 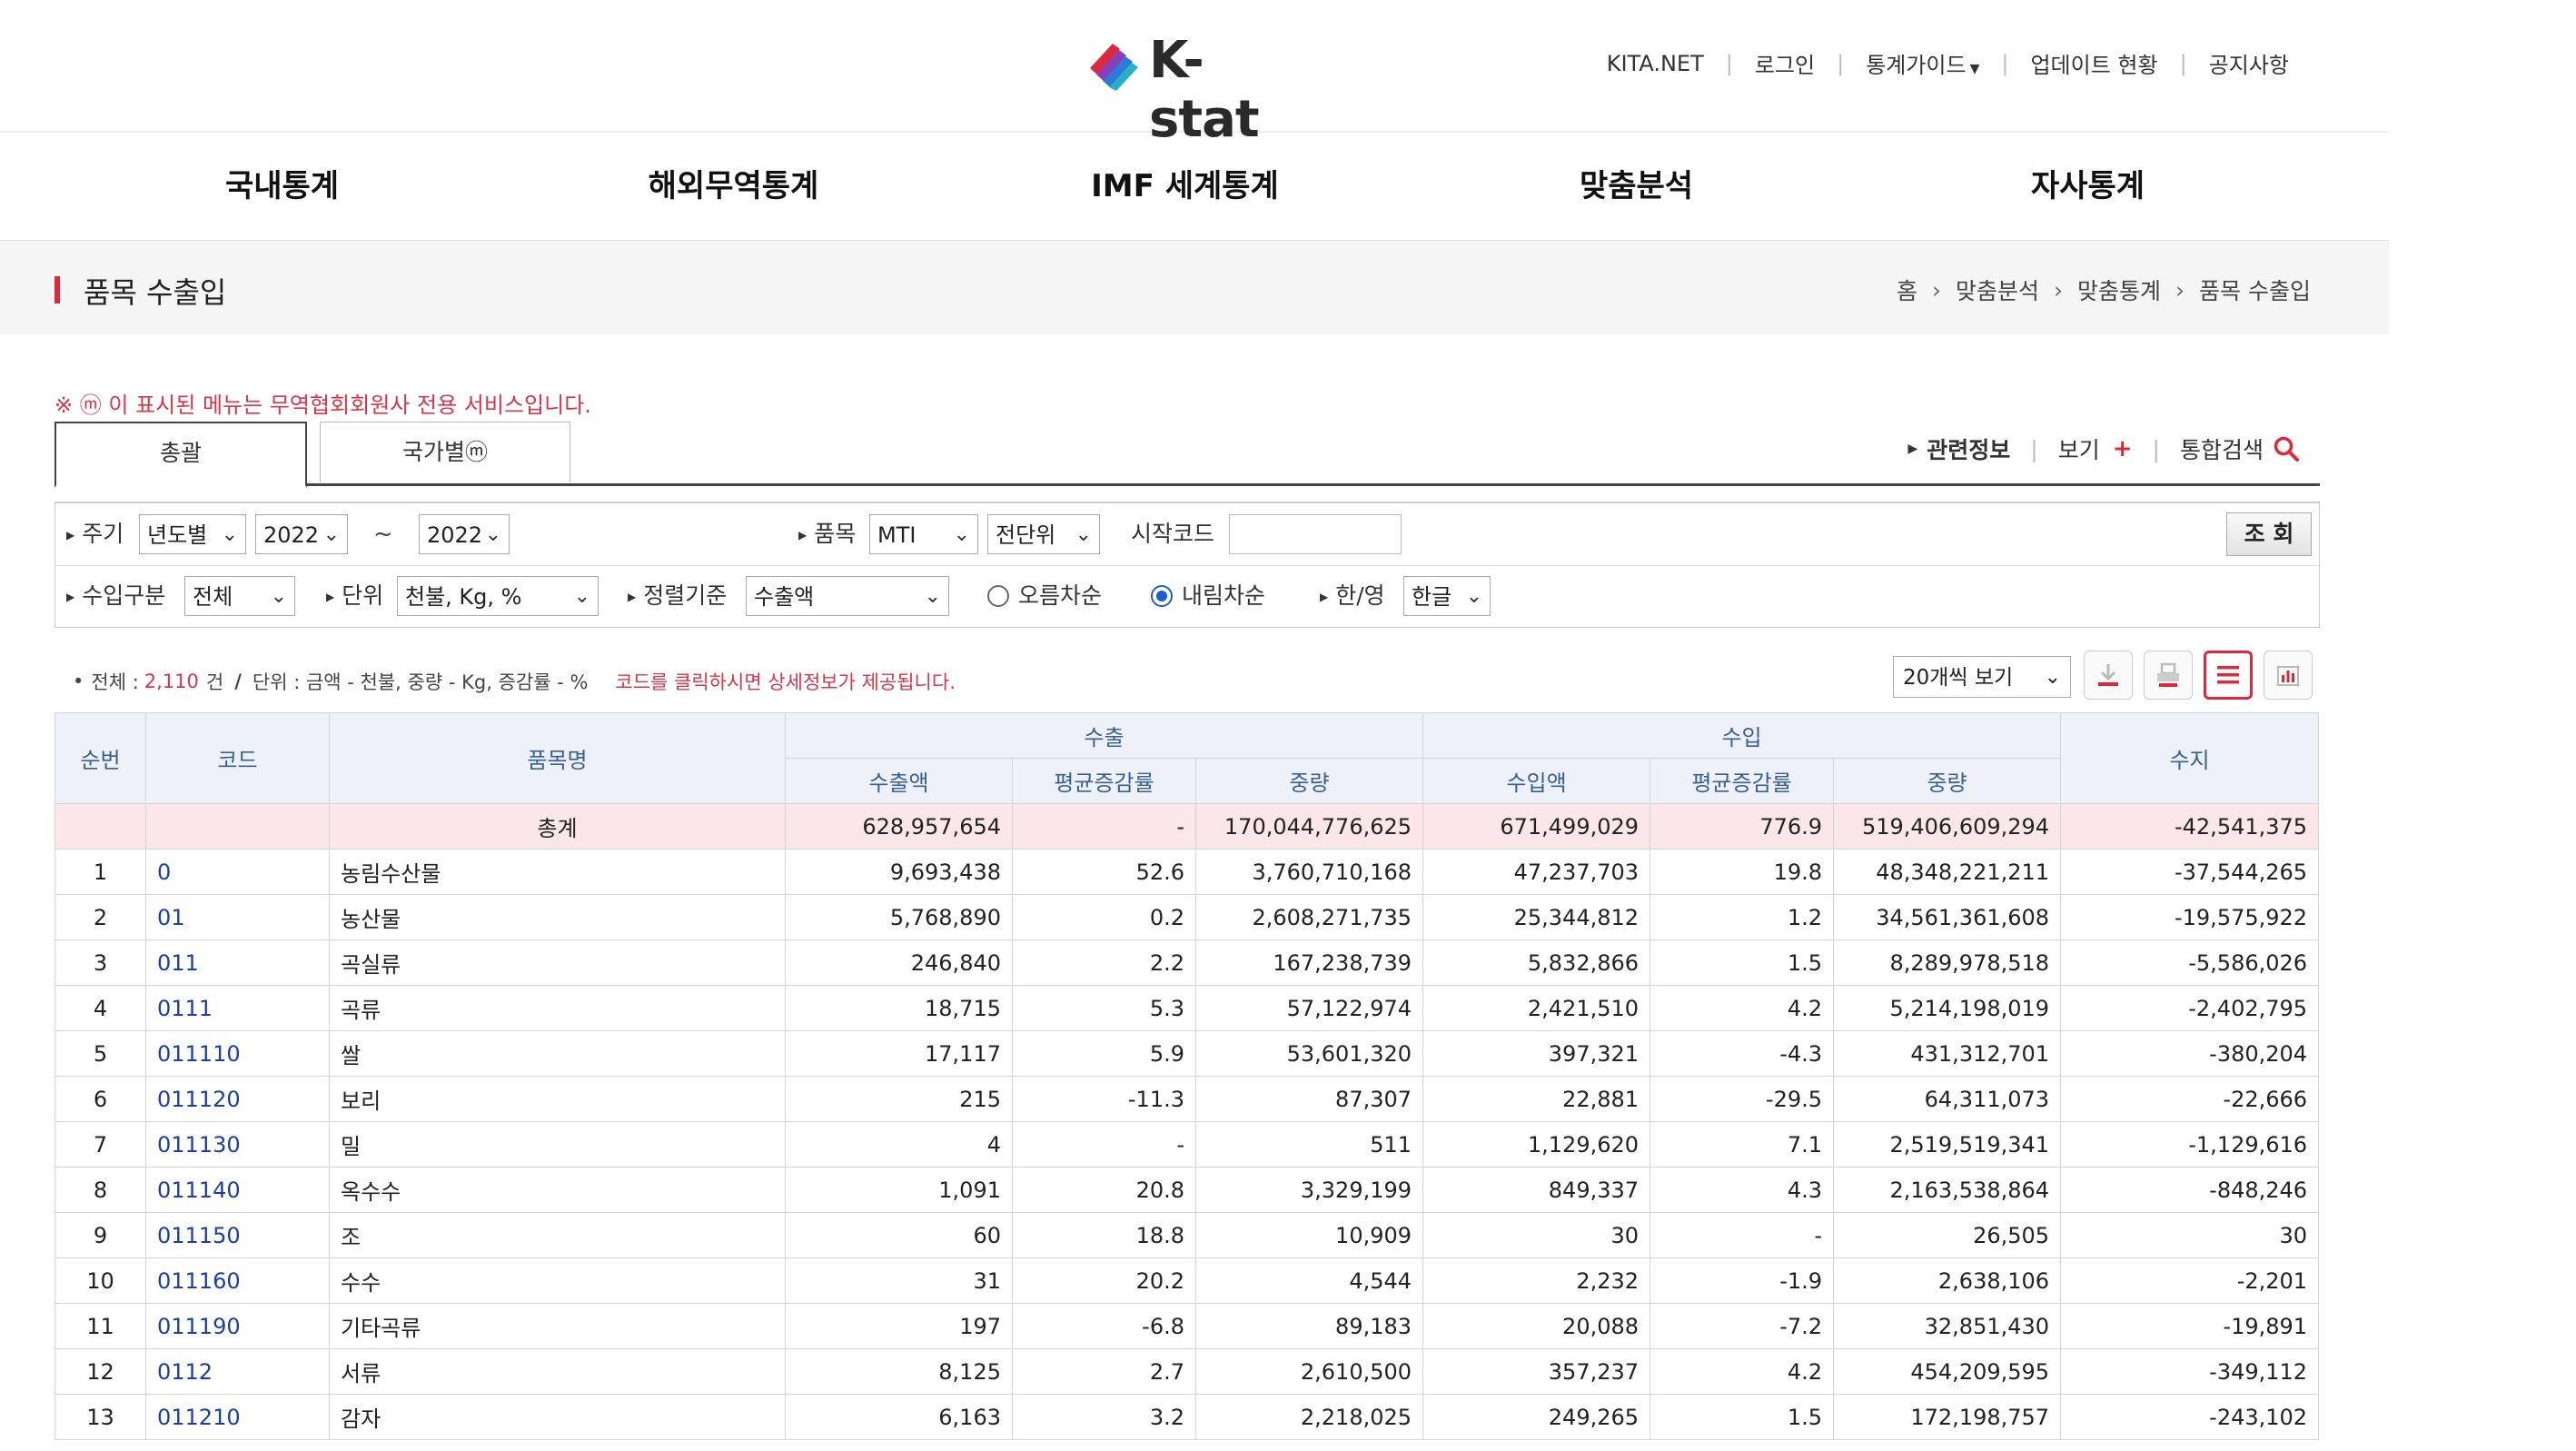 What do you see at coordinates (923, 534) in the screenshot?
I see `item-classification-select: MTI ⌄` at bounding box center [923, 534].